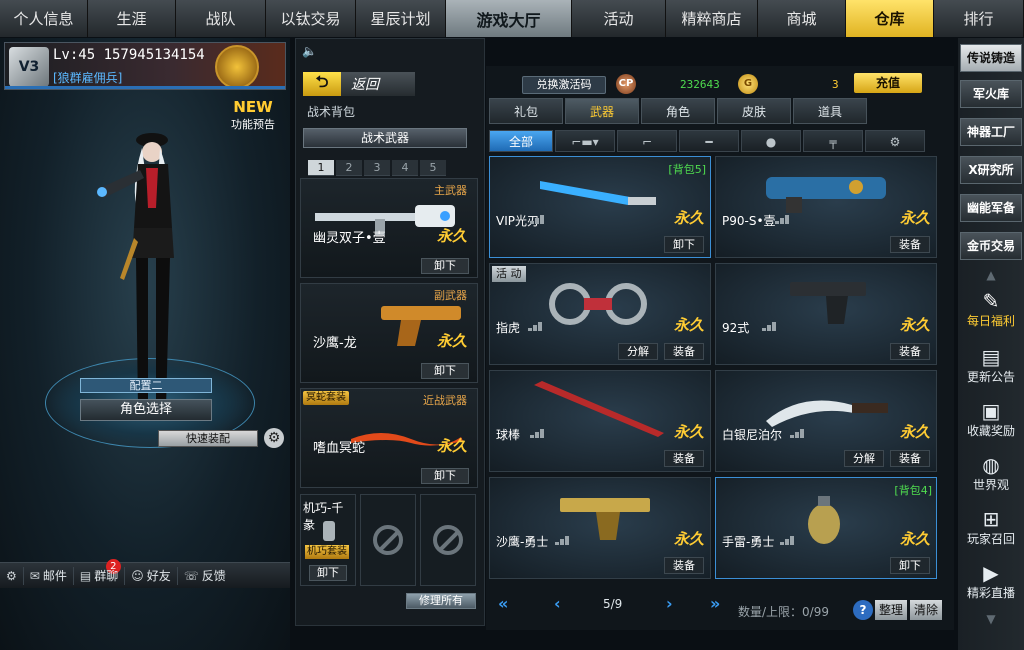 The width and height of the screenshot is (1024, 650). Describe the element at coordinates (389, 228) in the screenshot. I see `primary-weapon-slot: 主武器 幽灵双子•壹 永久 卸下` at that location.